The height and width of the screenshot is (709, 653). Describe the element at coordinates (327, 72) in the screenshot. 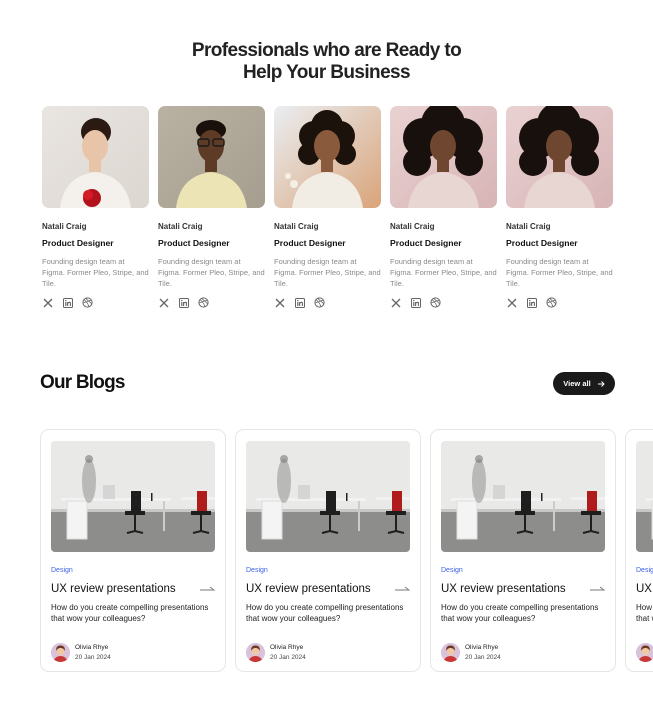

I see `team-title-line-2: Help Your Business` at that location.